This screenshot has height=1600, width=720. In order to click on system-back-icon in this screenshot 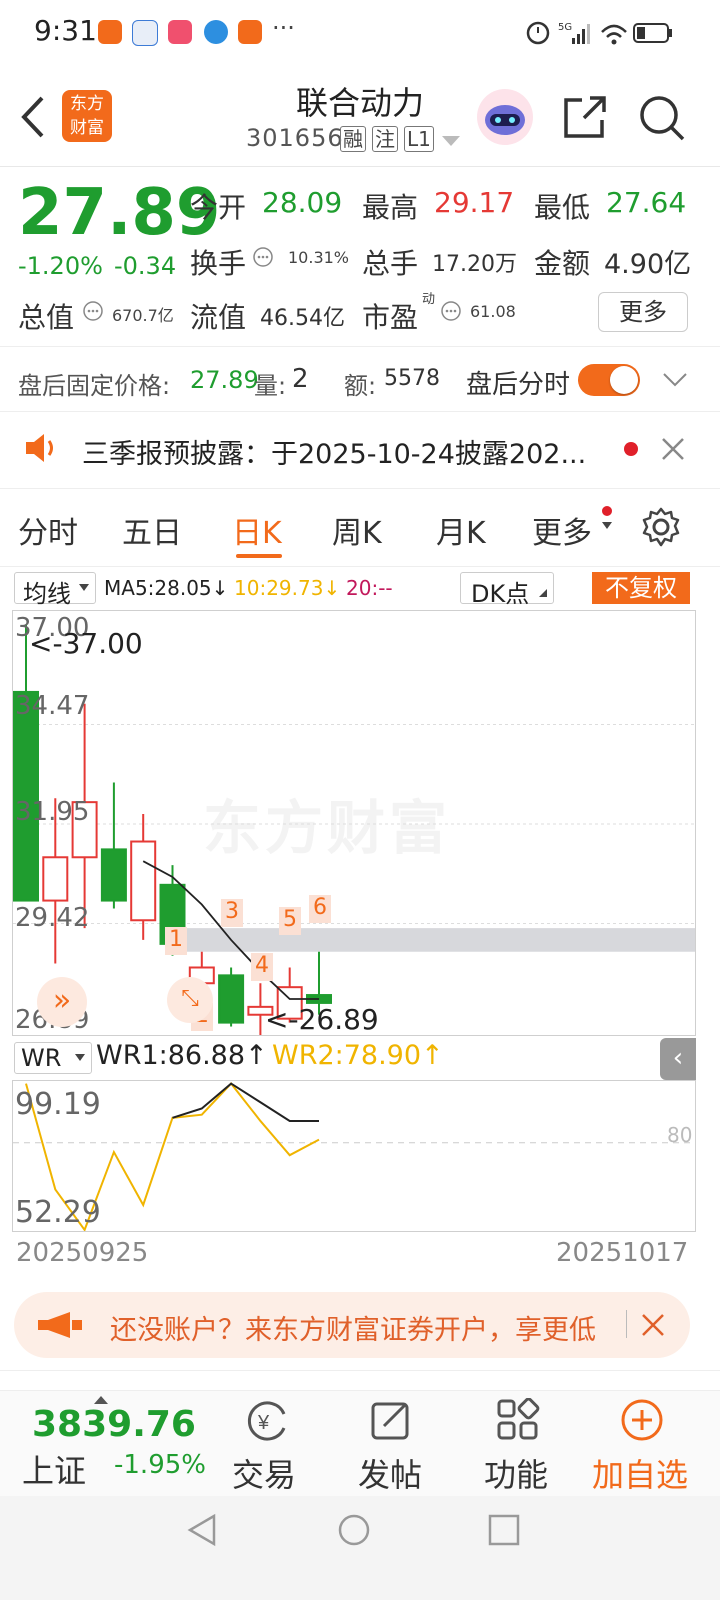, I will do `click(202, 1530)`.